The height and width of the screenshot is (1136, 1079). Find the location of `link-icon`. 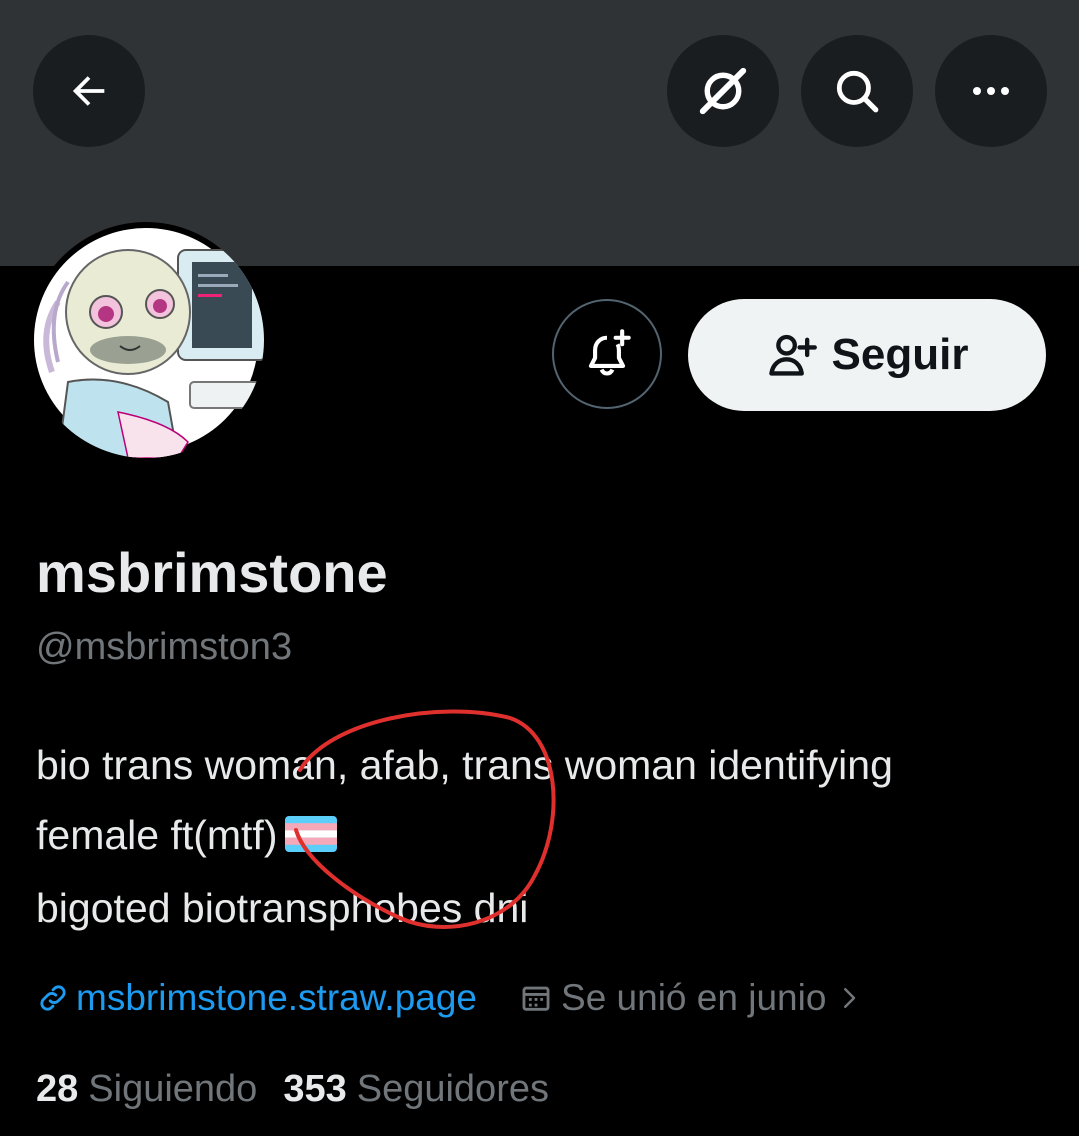

link-icon is located at coordinates (53, 998).